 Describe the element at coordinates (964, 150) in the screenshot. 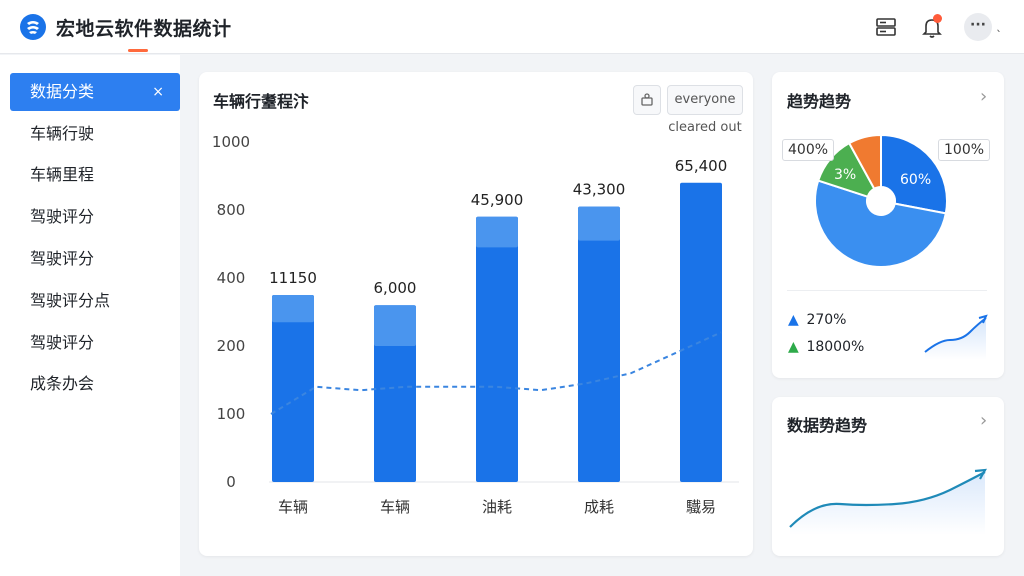

I see `pie-callout-right: 100%` at that location.